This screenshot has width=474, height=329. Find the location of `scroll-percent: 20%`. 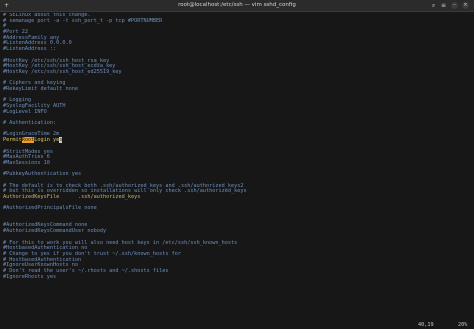

scroll-percent: 20% is located at coordinates (463, 325).